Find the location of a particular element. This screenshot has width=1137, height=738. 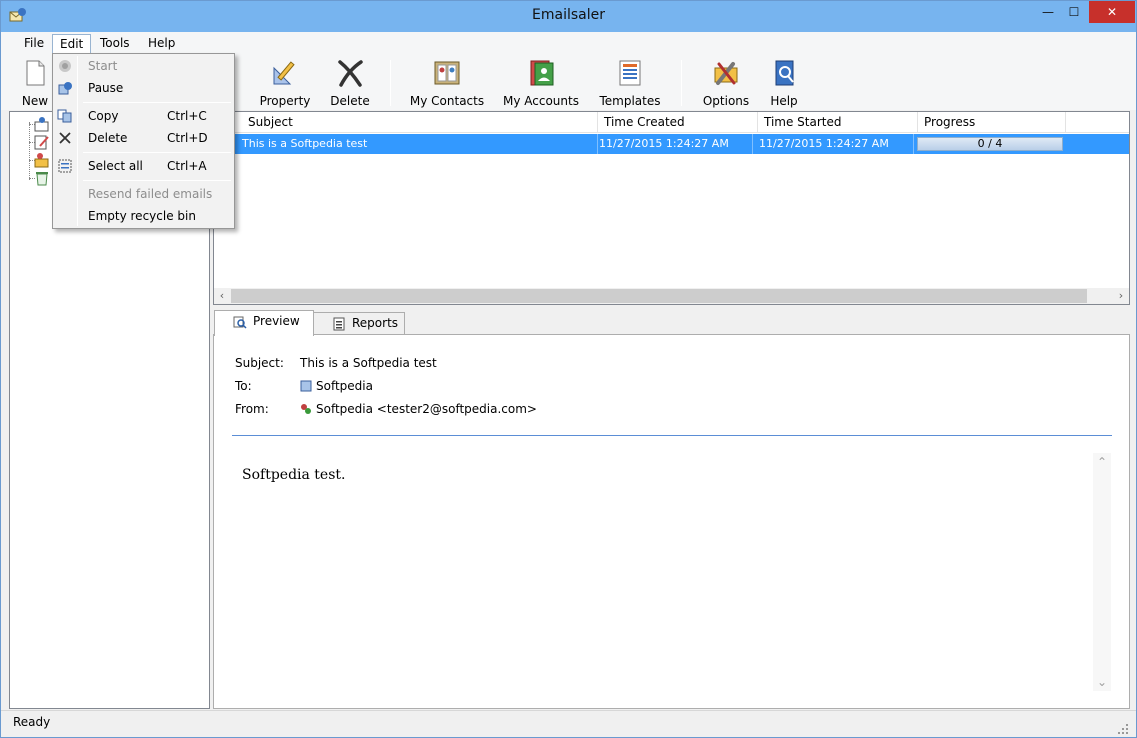

progress-text: 0 / 4 is located at coordinates (990, 143).